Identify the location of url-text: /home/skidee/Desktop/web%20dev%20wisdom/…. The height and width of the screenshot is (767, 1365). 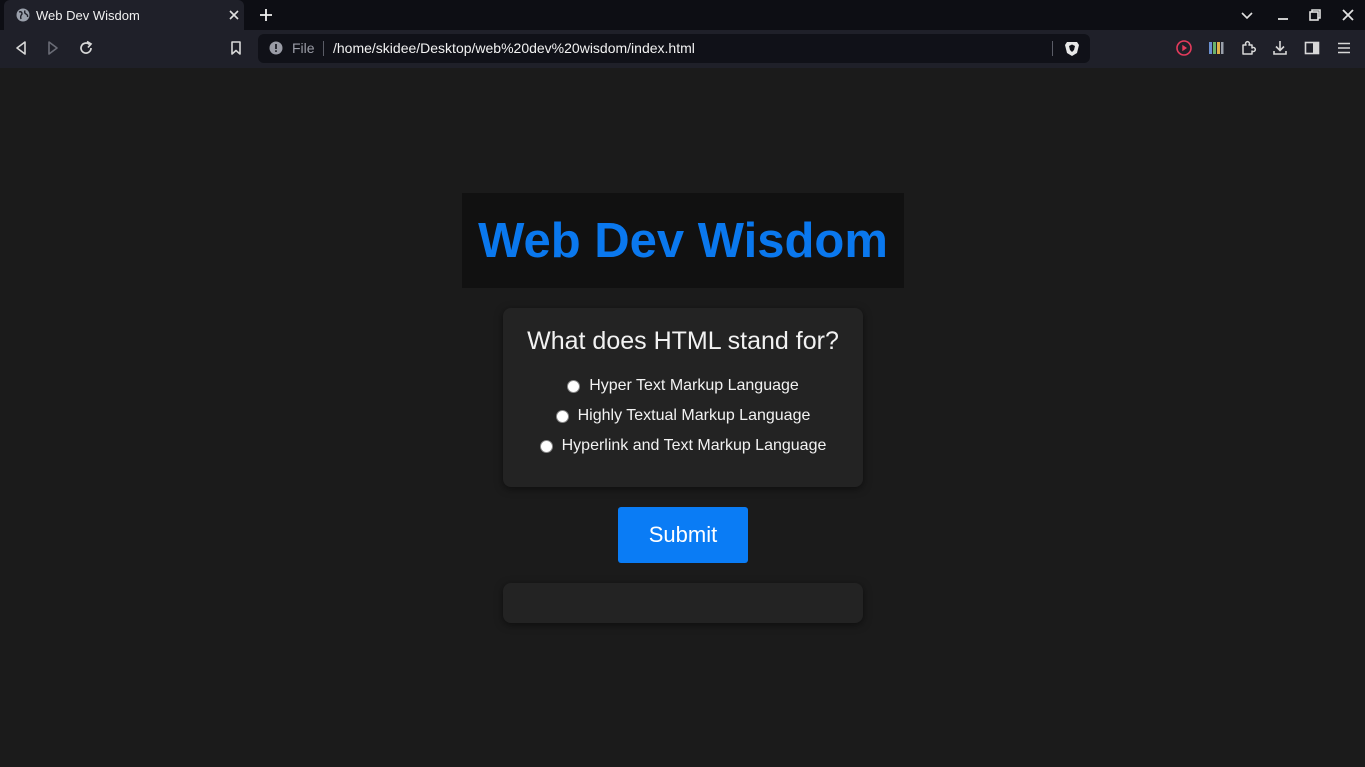
(514, 48).